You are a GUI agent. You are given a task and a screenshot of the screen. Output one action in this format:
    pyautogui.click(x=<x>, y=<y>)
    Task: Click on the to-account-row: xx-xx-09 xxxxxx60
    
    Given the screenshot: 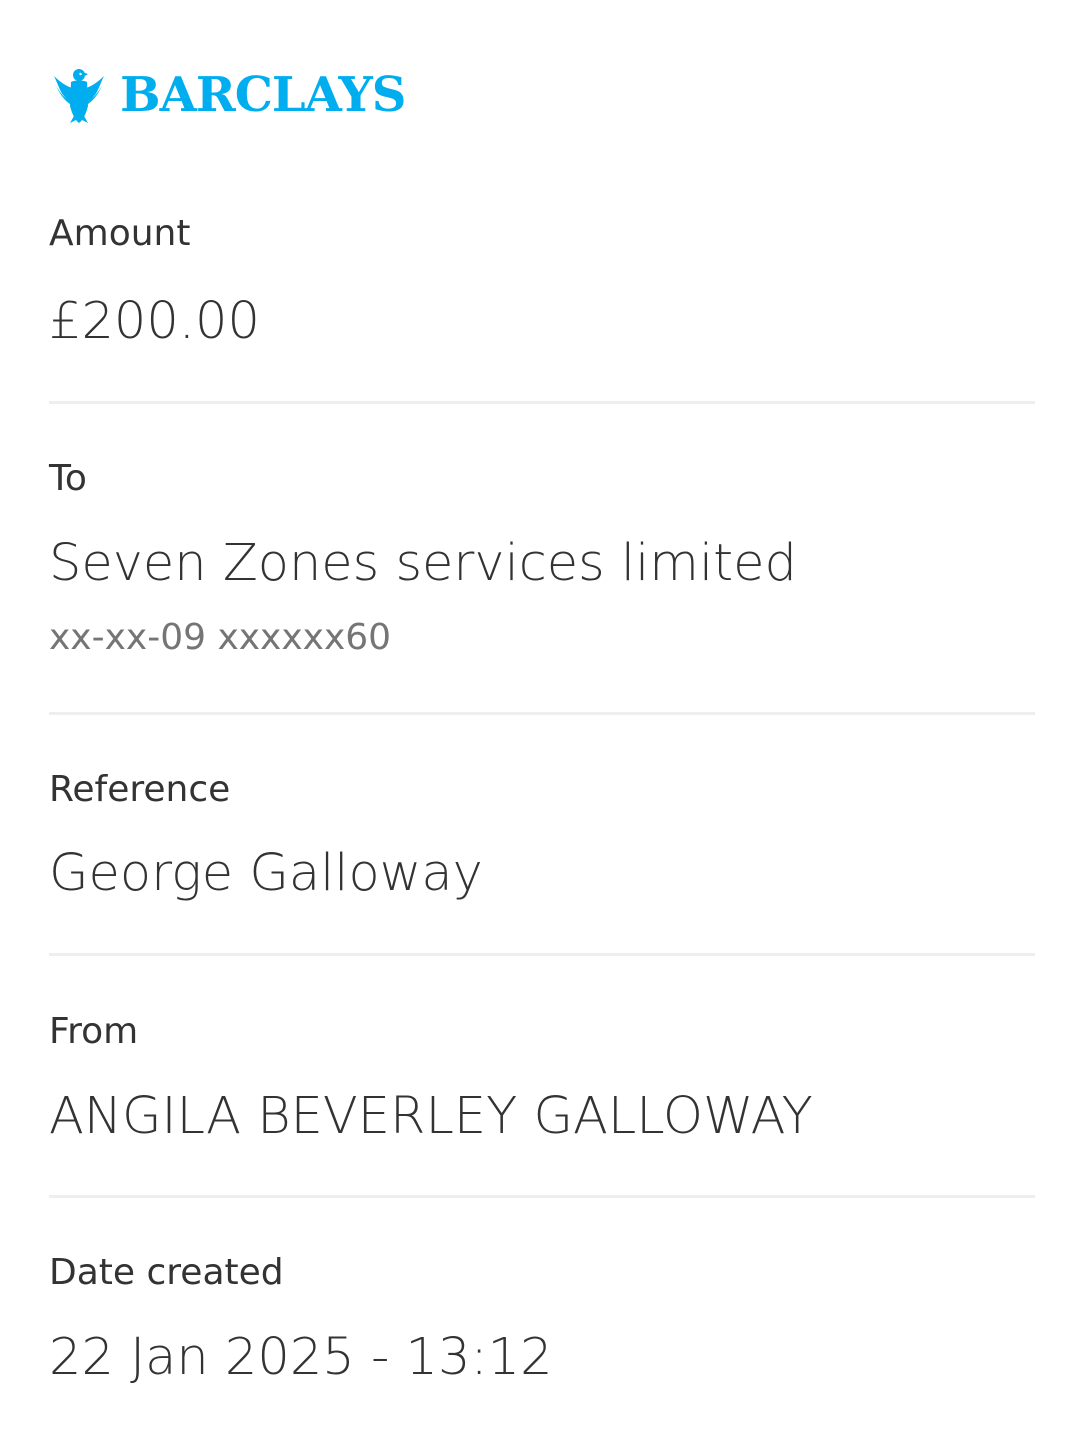 What is the action you would take?
    pyautogui.click(x=542, y=638)
    